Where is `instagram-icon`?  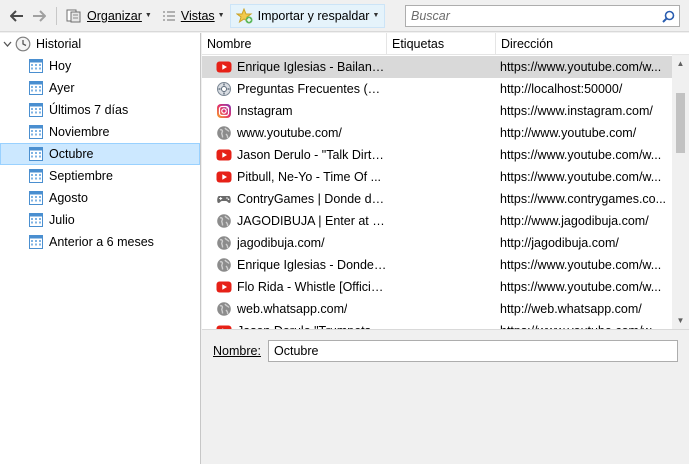 instagram-icon is located at coordinates (224, 111).